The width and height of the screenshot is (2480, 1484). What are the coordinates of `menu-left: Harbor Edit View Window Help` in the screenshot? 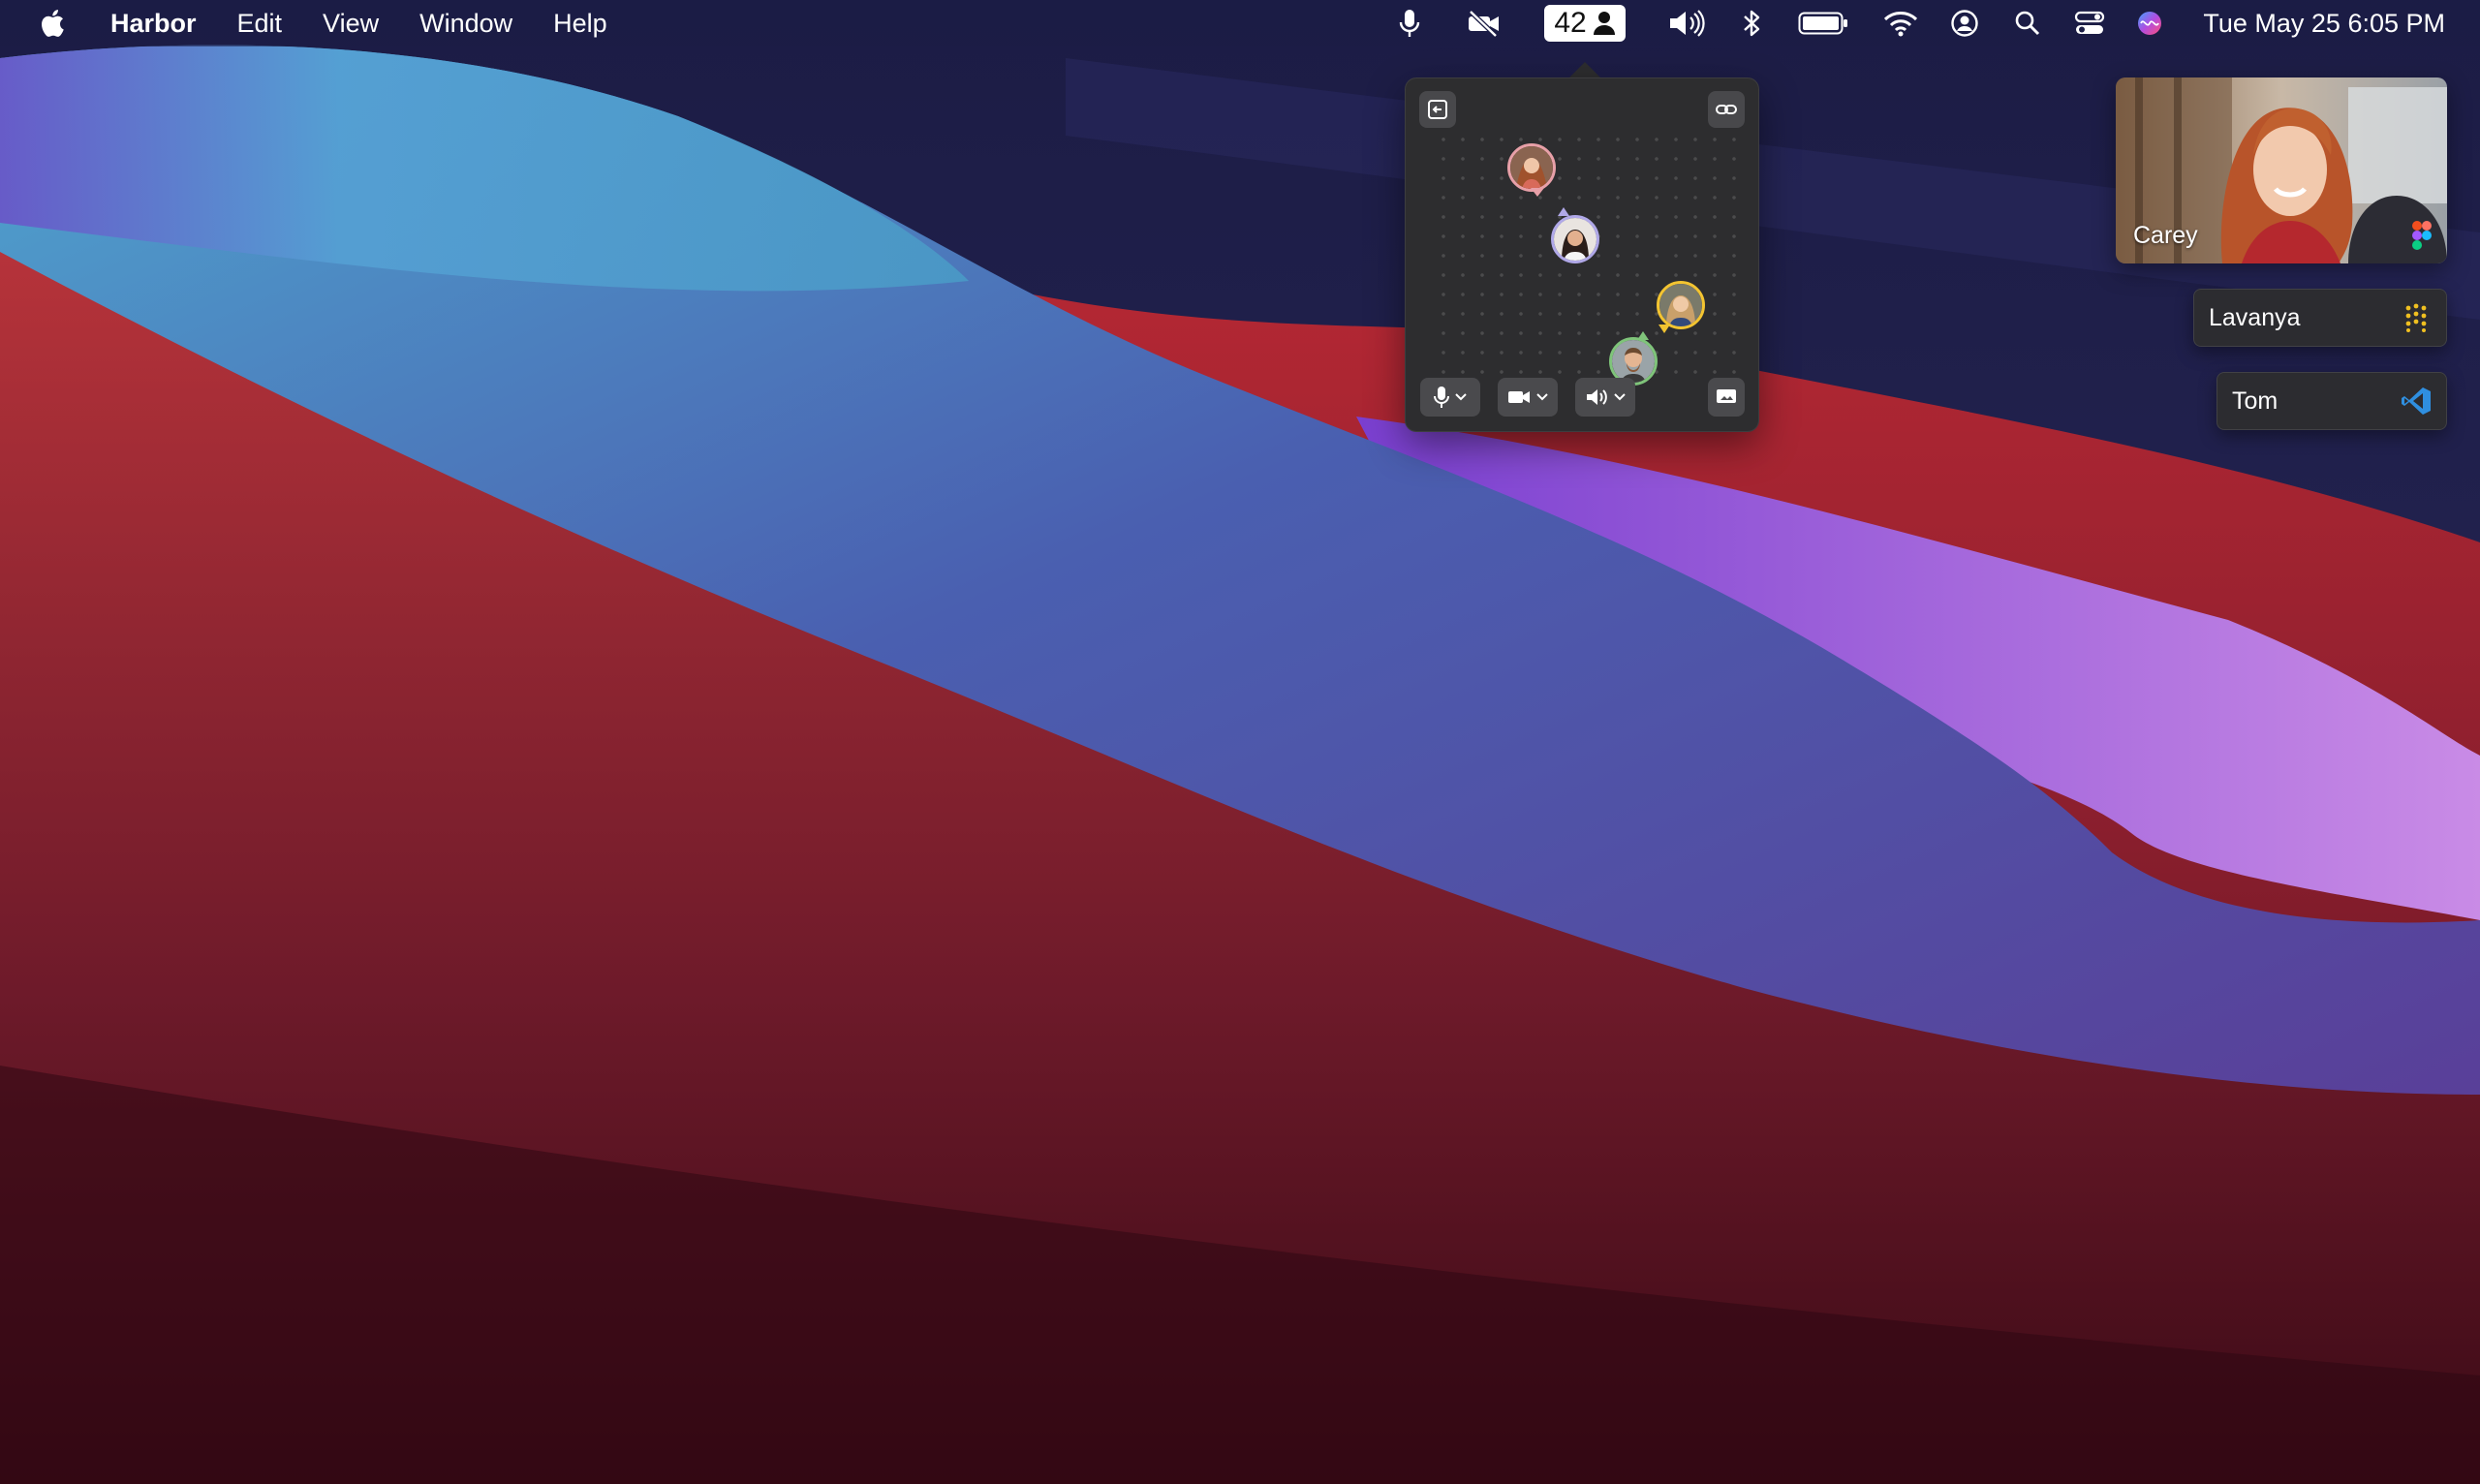 It's located at (379, 23).